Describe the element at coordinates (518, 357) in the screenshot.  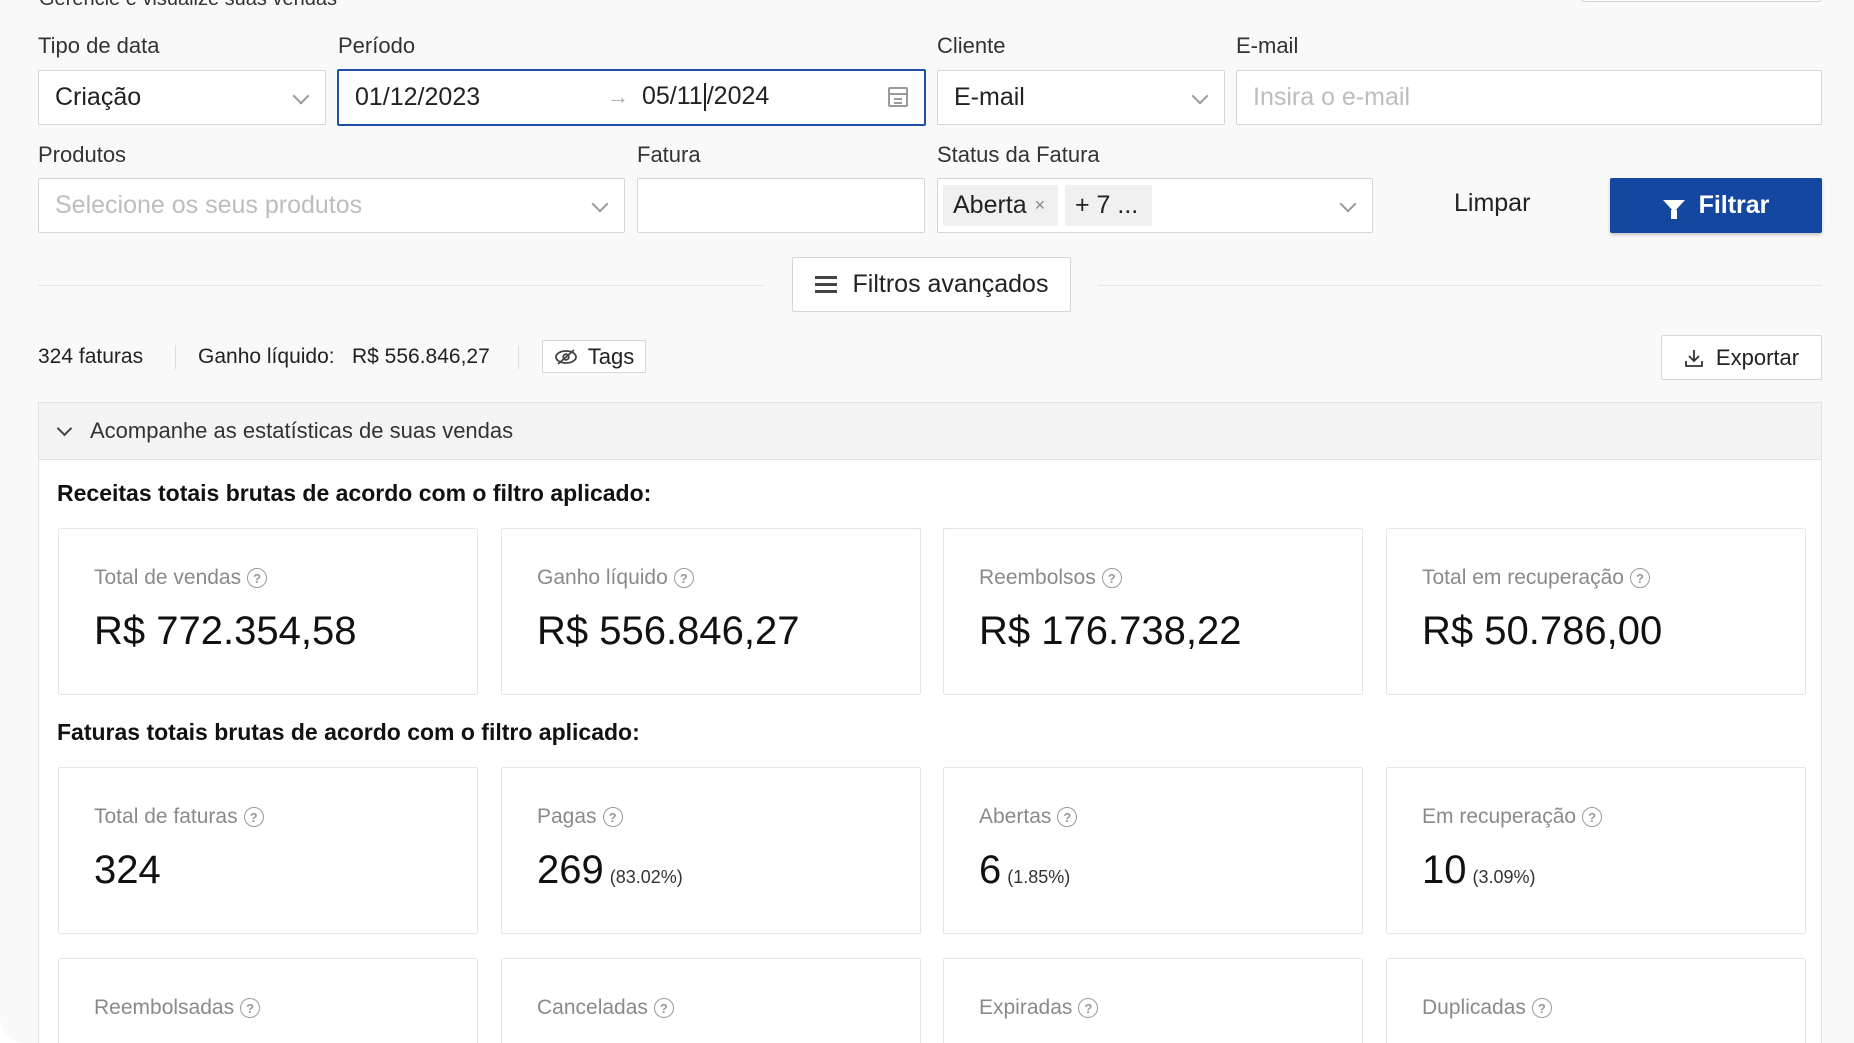
I see `separator` at that location.